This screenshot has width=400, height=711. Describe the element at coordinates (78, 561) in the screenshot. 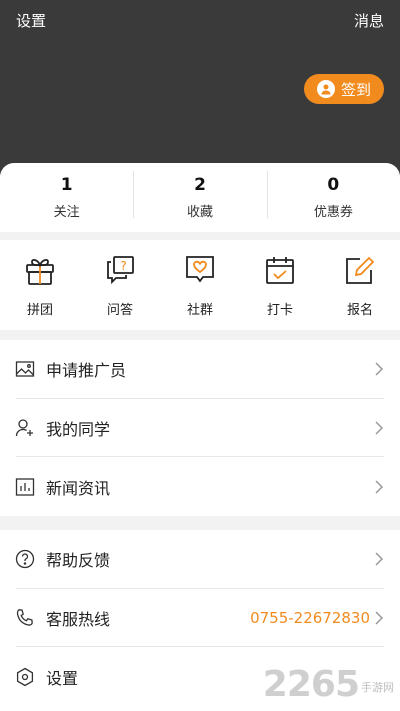

I see `menu-label: 帮助反馈` at that location.